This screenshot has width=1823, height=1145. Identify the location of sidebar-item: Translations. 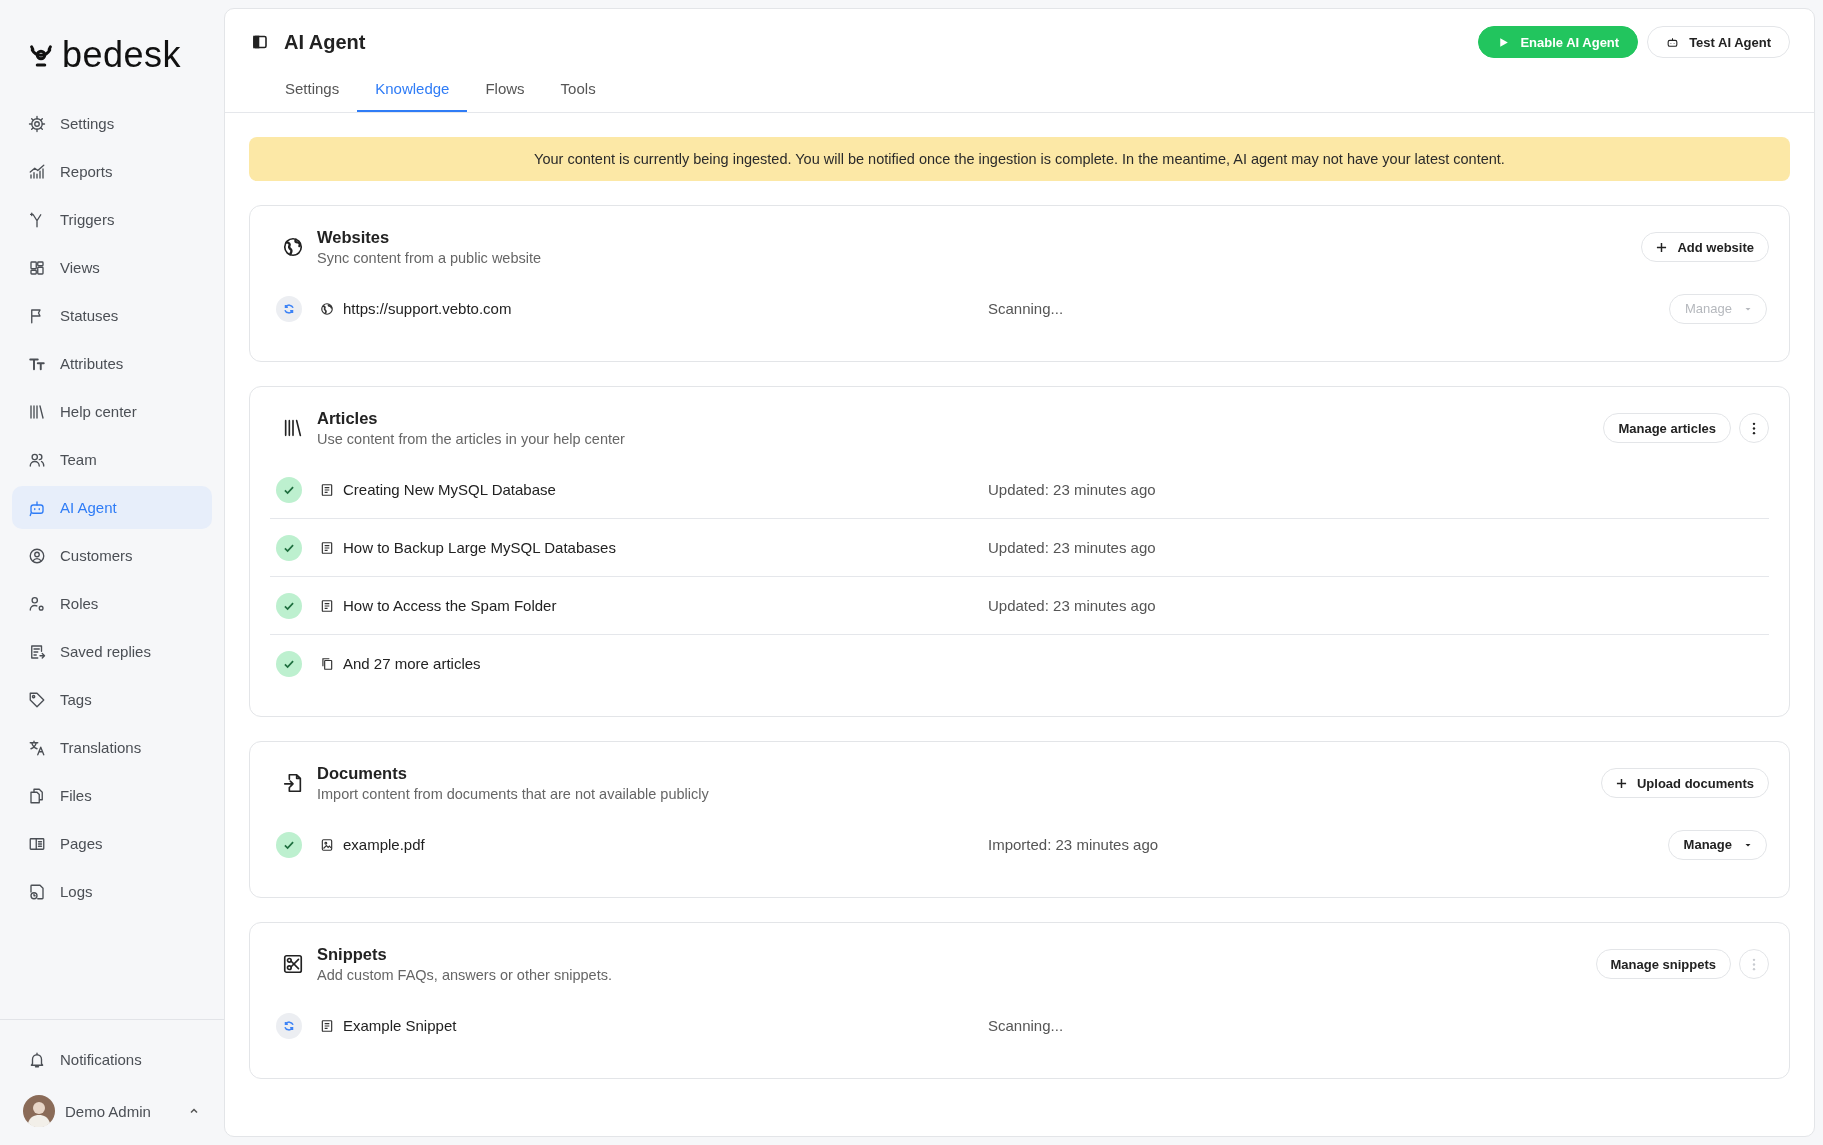
(112, 747).